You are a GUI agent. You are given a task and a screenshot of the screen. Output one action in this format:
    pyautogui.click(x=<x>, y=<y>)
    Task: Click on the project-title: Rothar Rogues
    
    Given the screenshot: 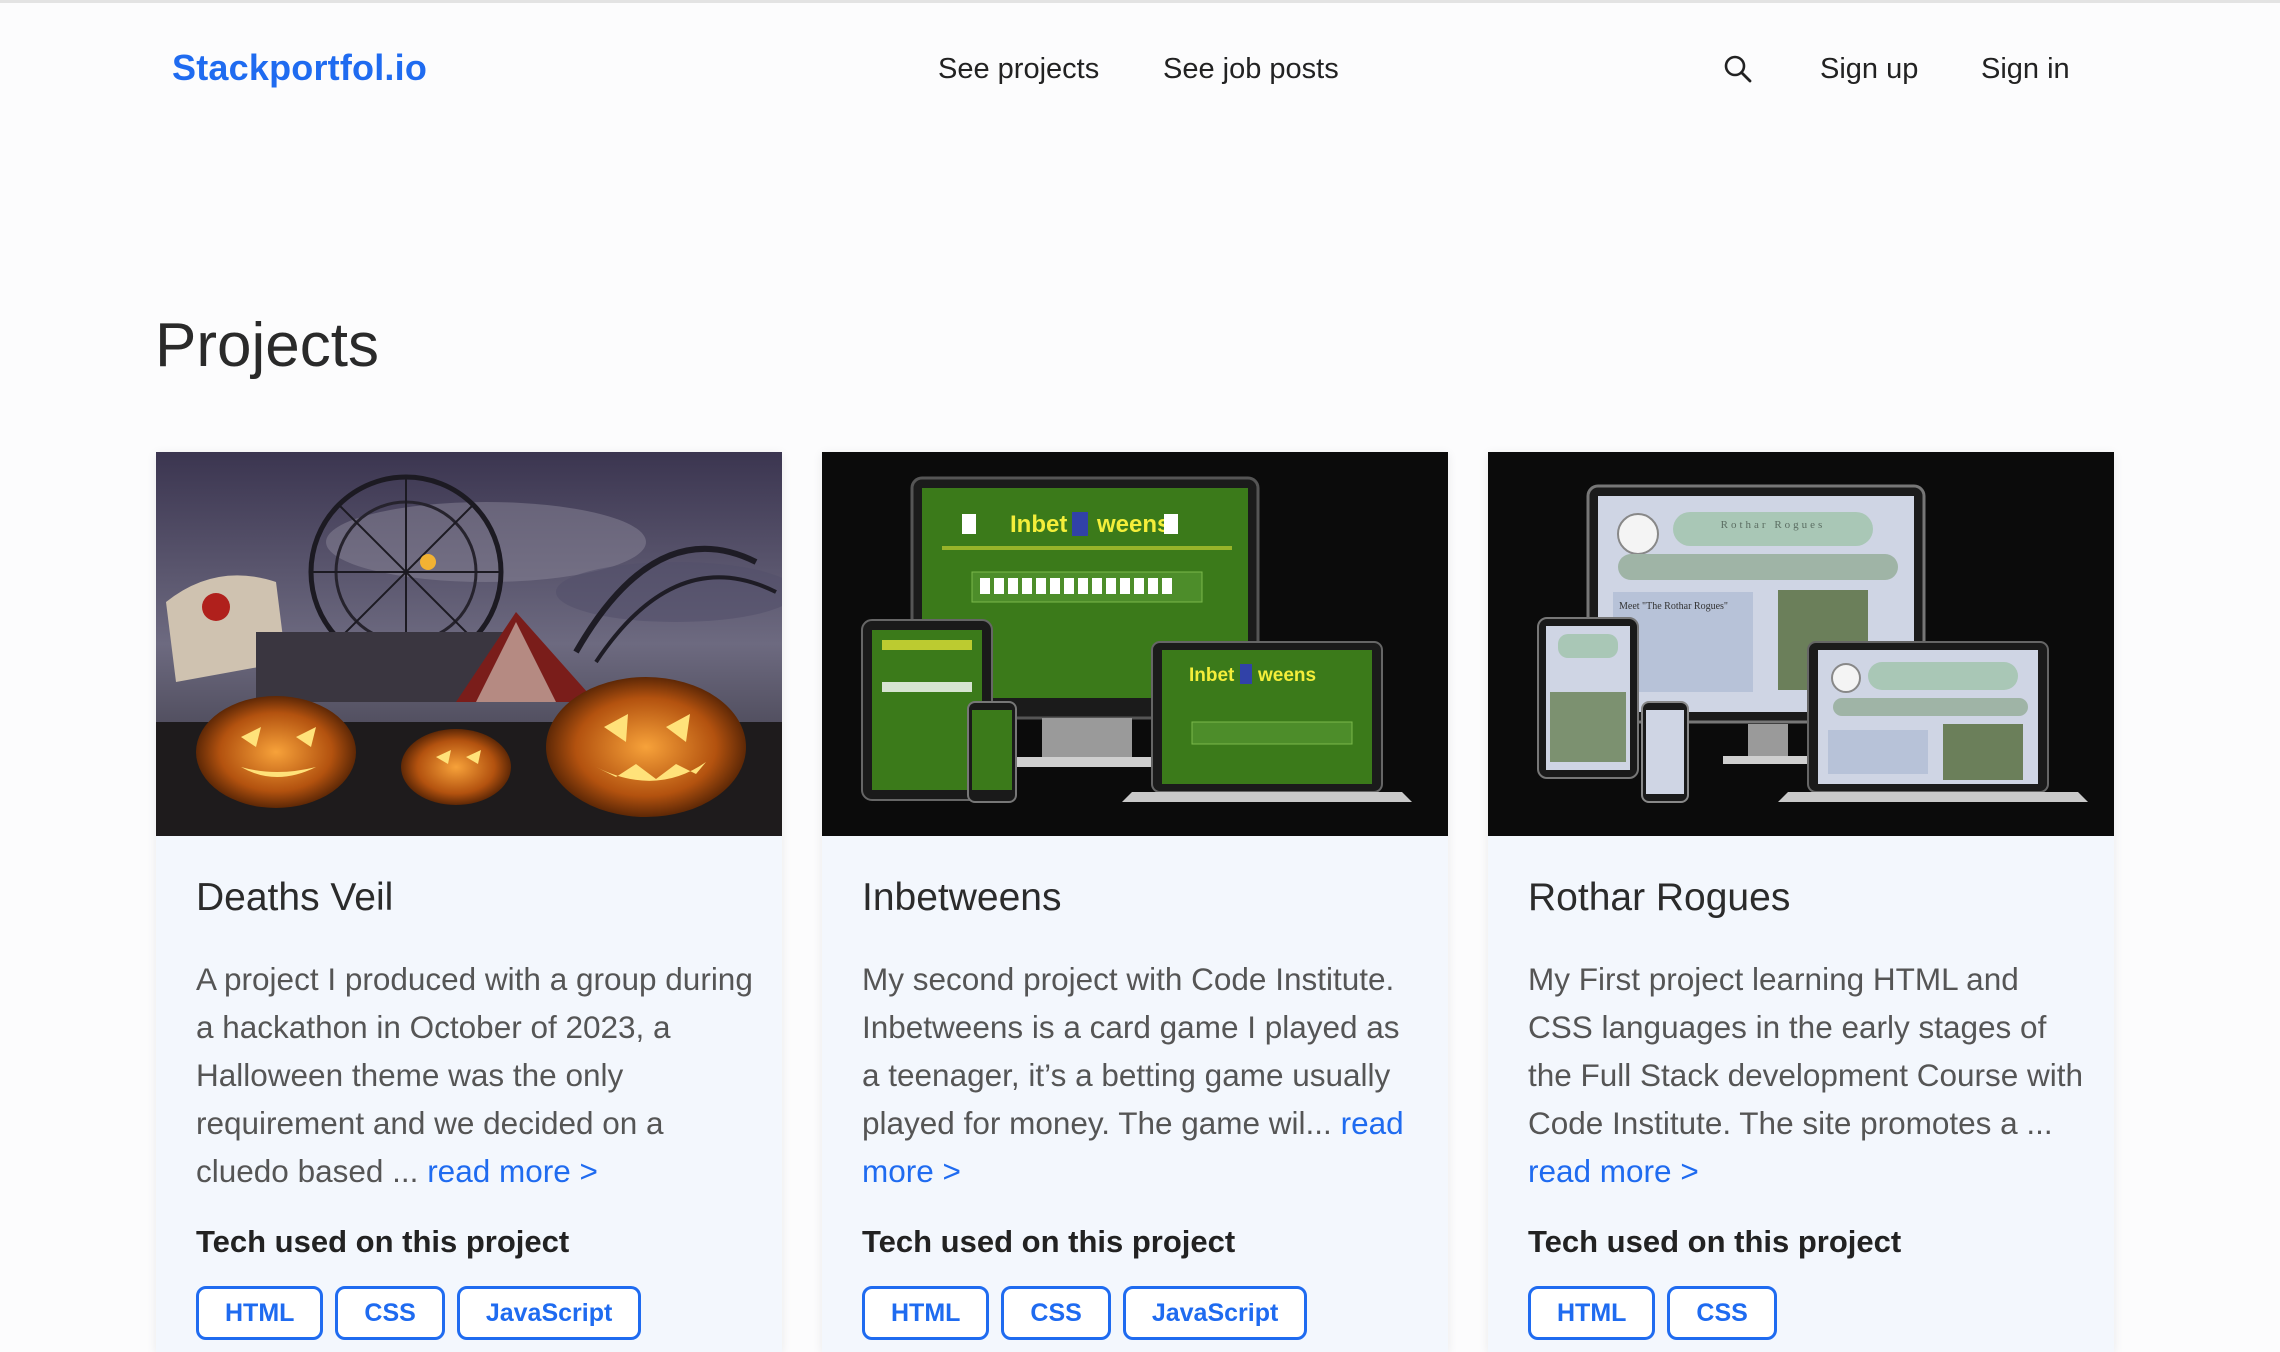 What is the action you would take?
    pyautogui.click(x=1659, y=897)
    